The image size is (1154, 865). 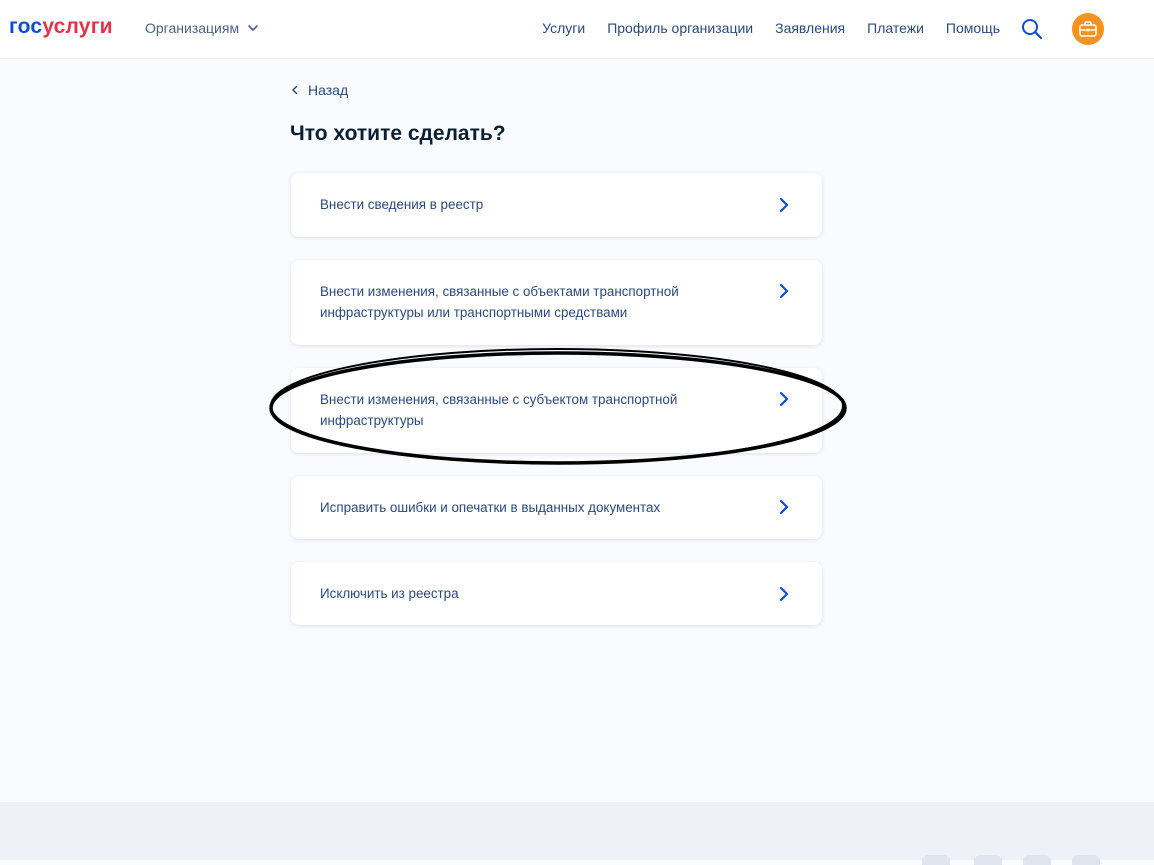 What do you see at coordinates (77, 26) in the screenshot?
I see `logo-part-uslugi: услуги` at bounding box center [77, 26].